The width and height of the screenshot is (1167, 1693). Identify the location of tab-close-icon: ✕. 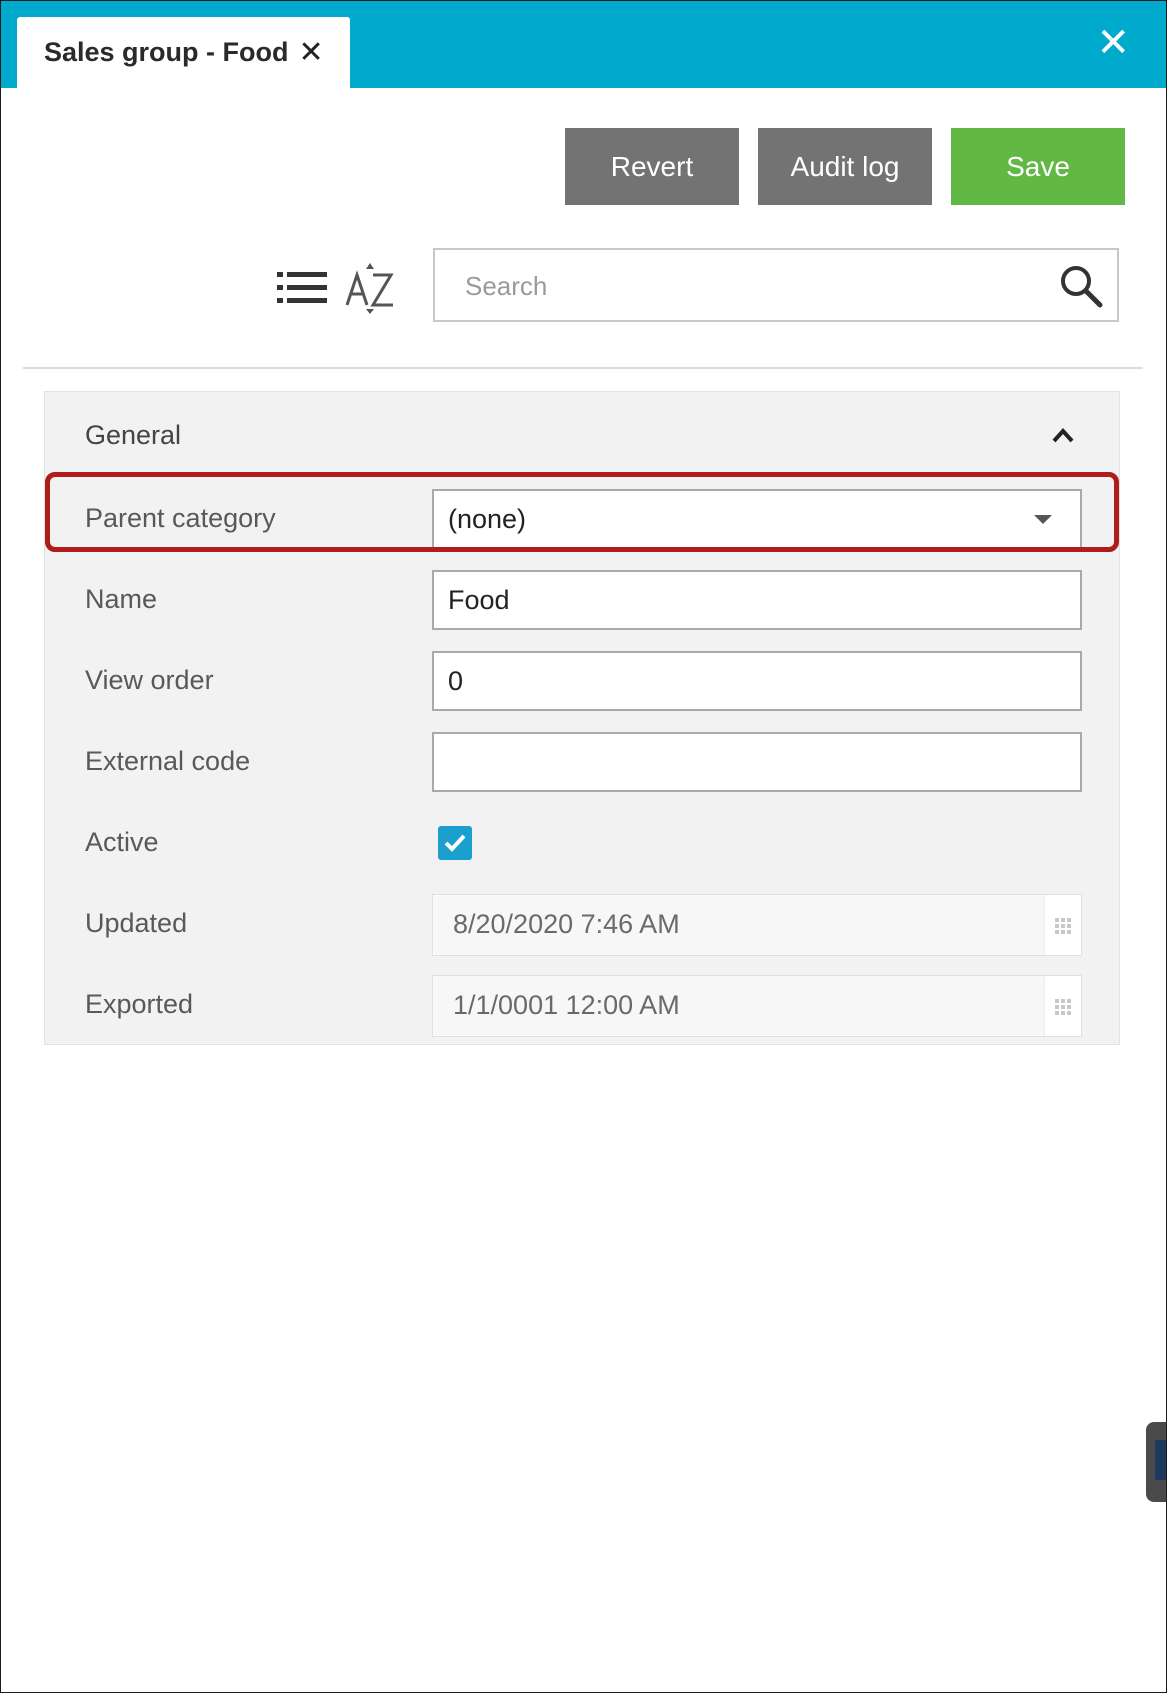
(311, 52).